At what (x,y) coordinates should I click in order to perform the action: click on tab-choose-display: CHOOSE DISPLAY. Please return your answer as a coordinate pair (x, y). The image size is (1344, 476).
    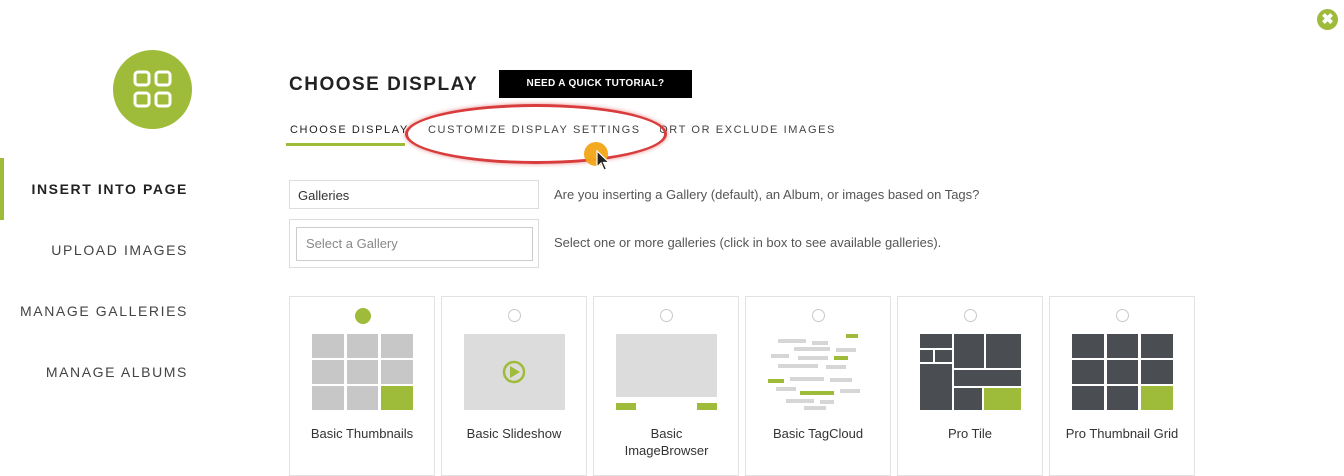
    Looking at the image, I should click on (349, 130).